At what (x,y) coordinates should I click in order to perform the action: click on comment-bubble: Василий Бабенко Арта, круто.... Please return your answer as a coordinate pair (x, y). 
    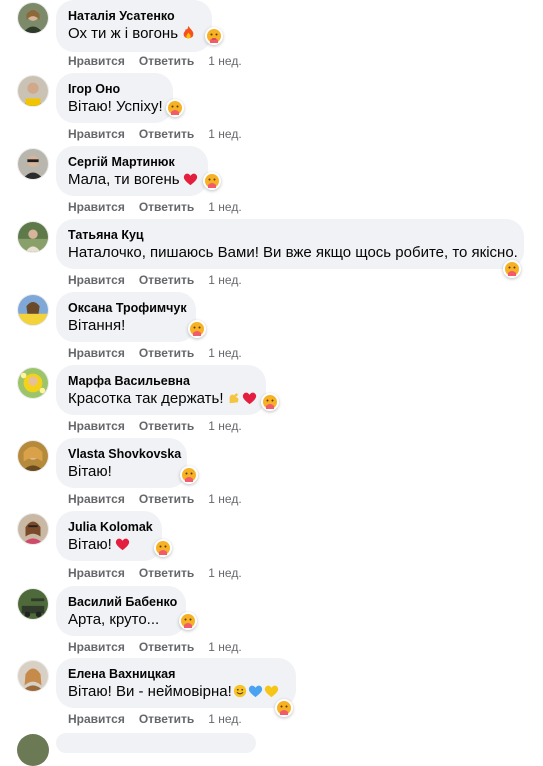
    Looking at the image, I should click on (121, 611).